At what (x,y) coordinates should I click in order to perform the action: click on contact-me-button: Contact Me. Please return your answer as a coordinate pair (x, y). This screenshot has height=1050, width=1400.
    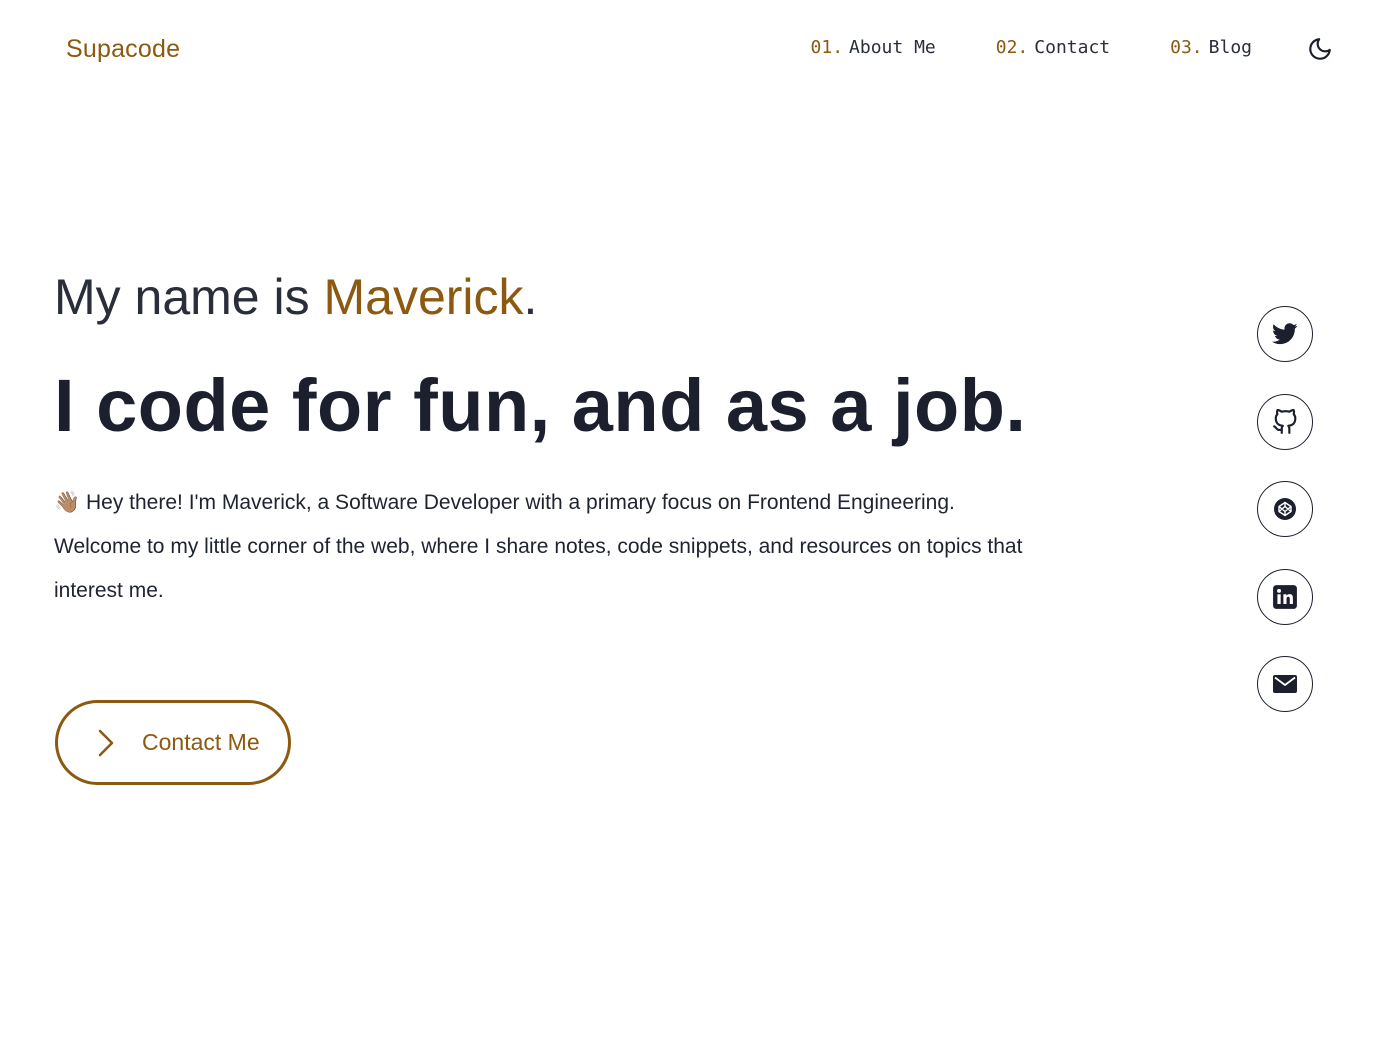
    Looking at the image, I should click on (173, 742).